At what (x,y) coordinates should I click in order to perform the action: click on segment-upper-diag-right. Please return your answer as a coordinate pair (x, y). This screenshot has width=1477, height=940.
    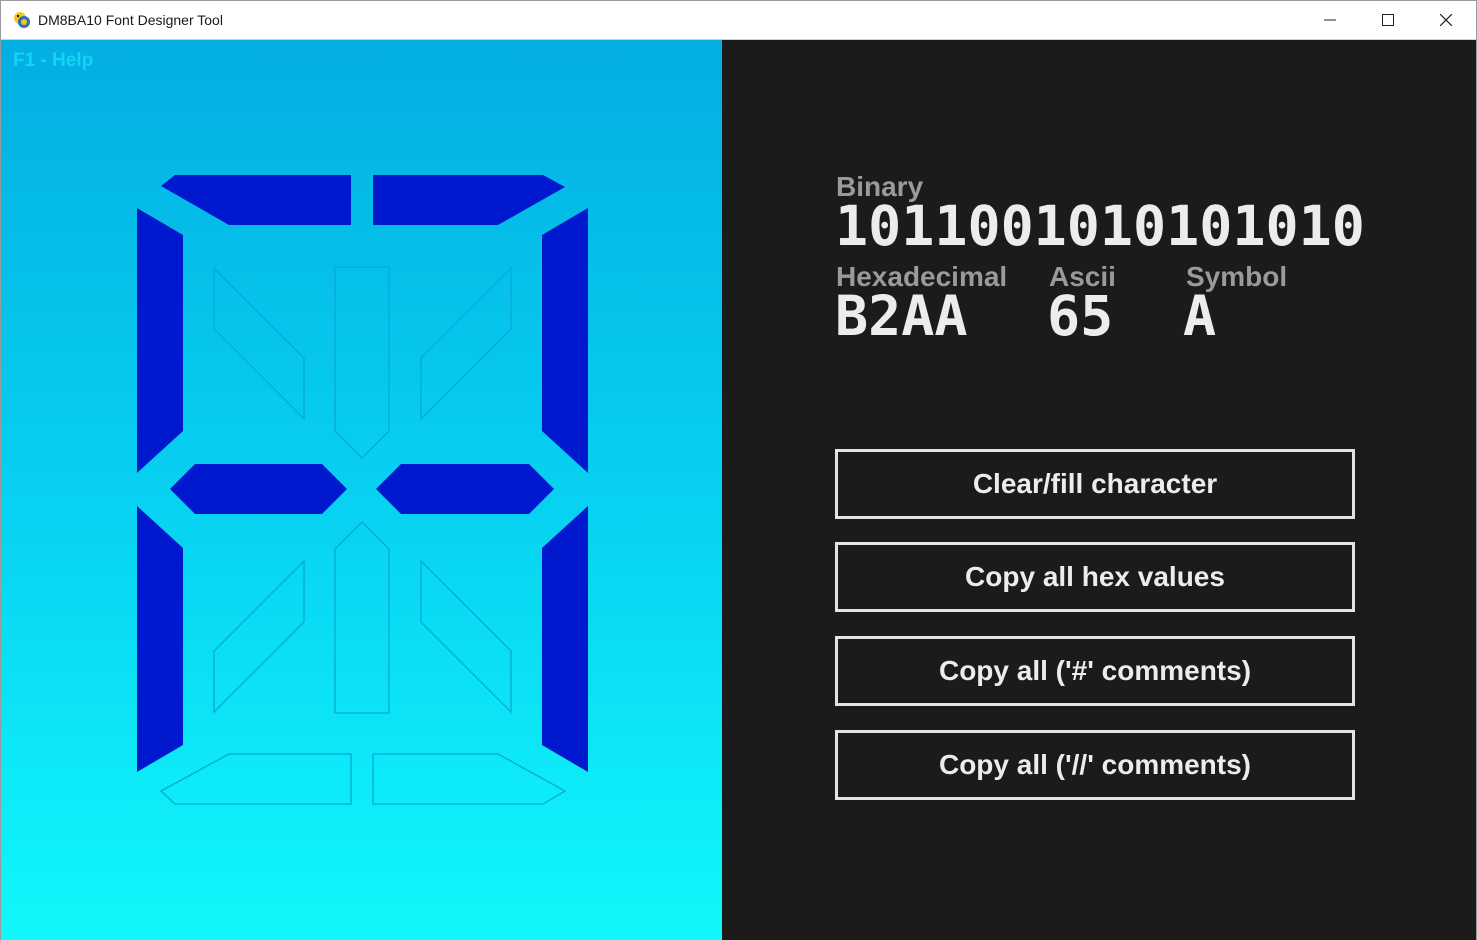
    Looking at the image, I should click on (466, 343).